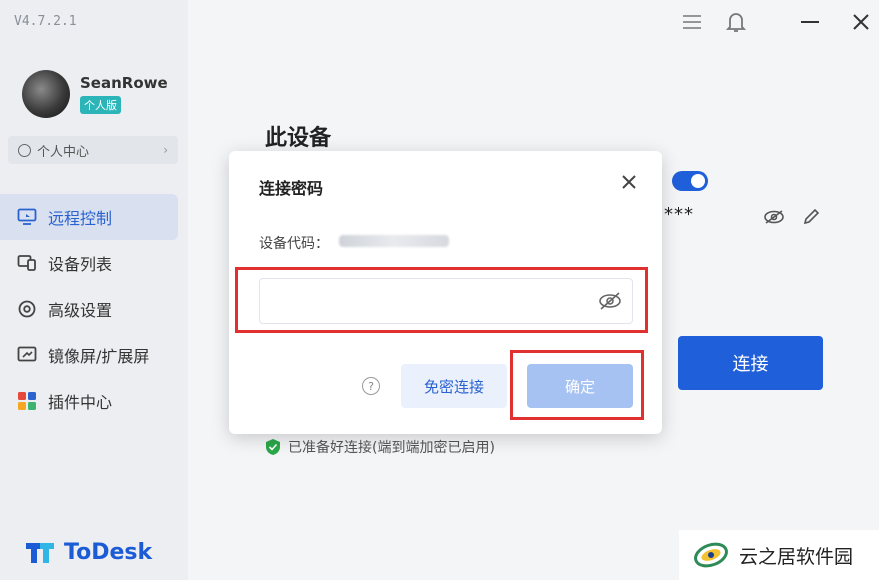 This screenshot has height=580, width=879. I want to click on username: SeanRowe, so click(124, 83).